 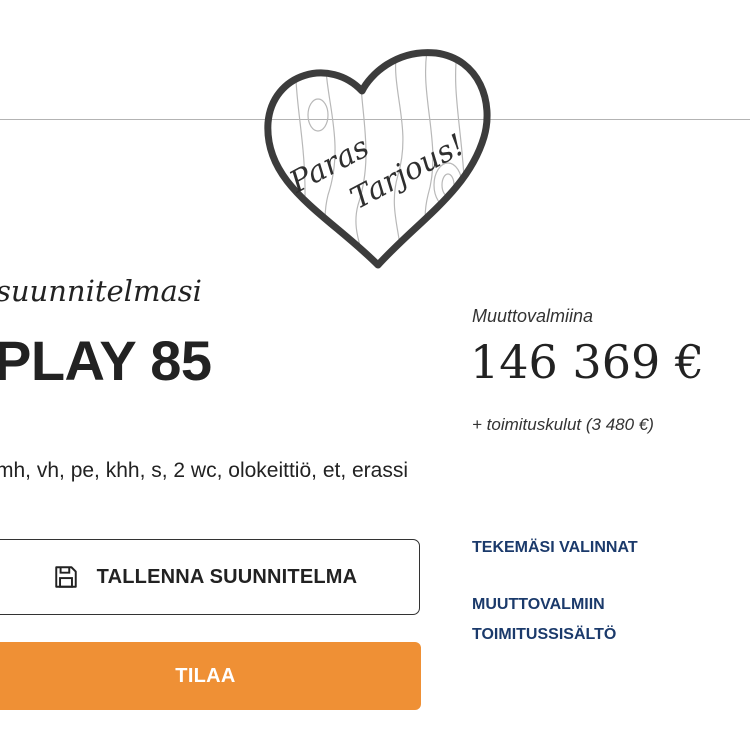 What do you see at coordinates (227, 576) in the screenshot?
I see `save-plan-label: TALLENNA SUUNNITELMA` at bounding box center [227, 576].